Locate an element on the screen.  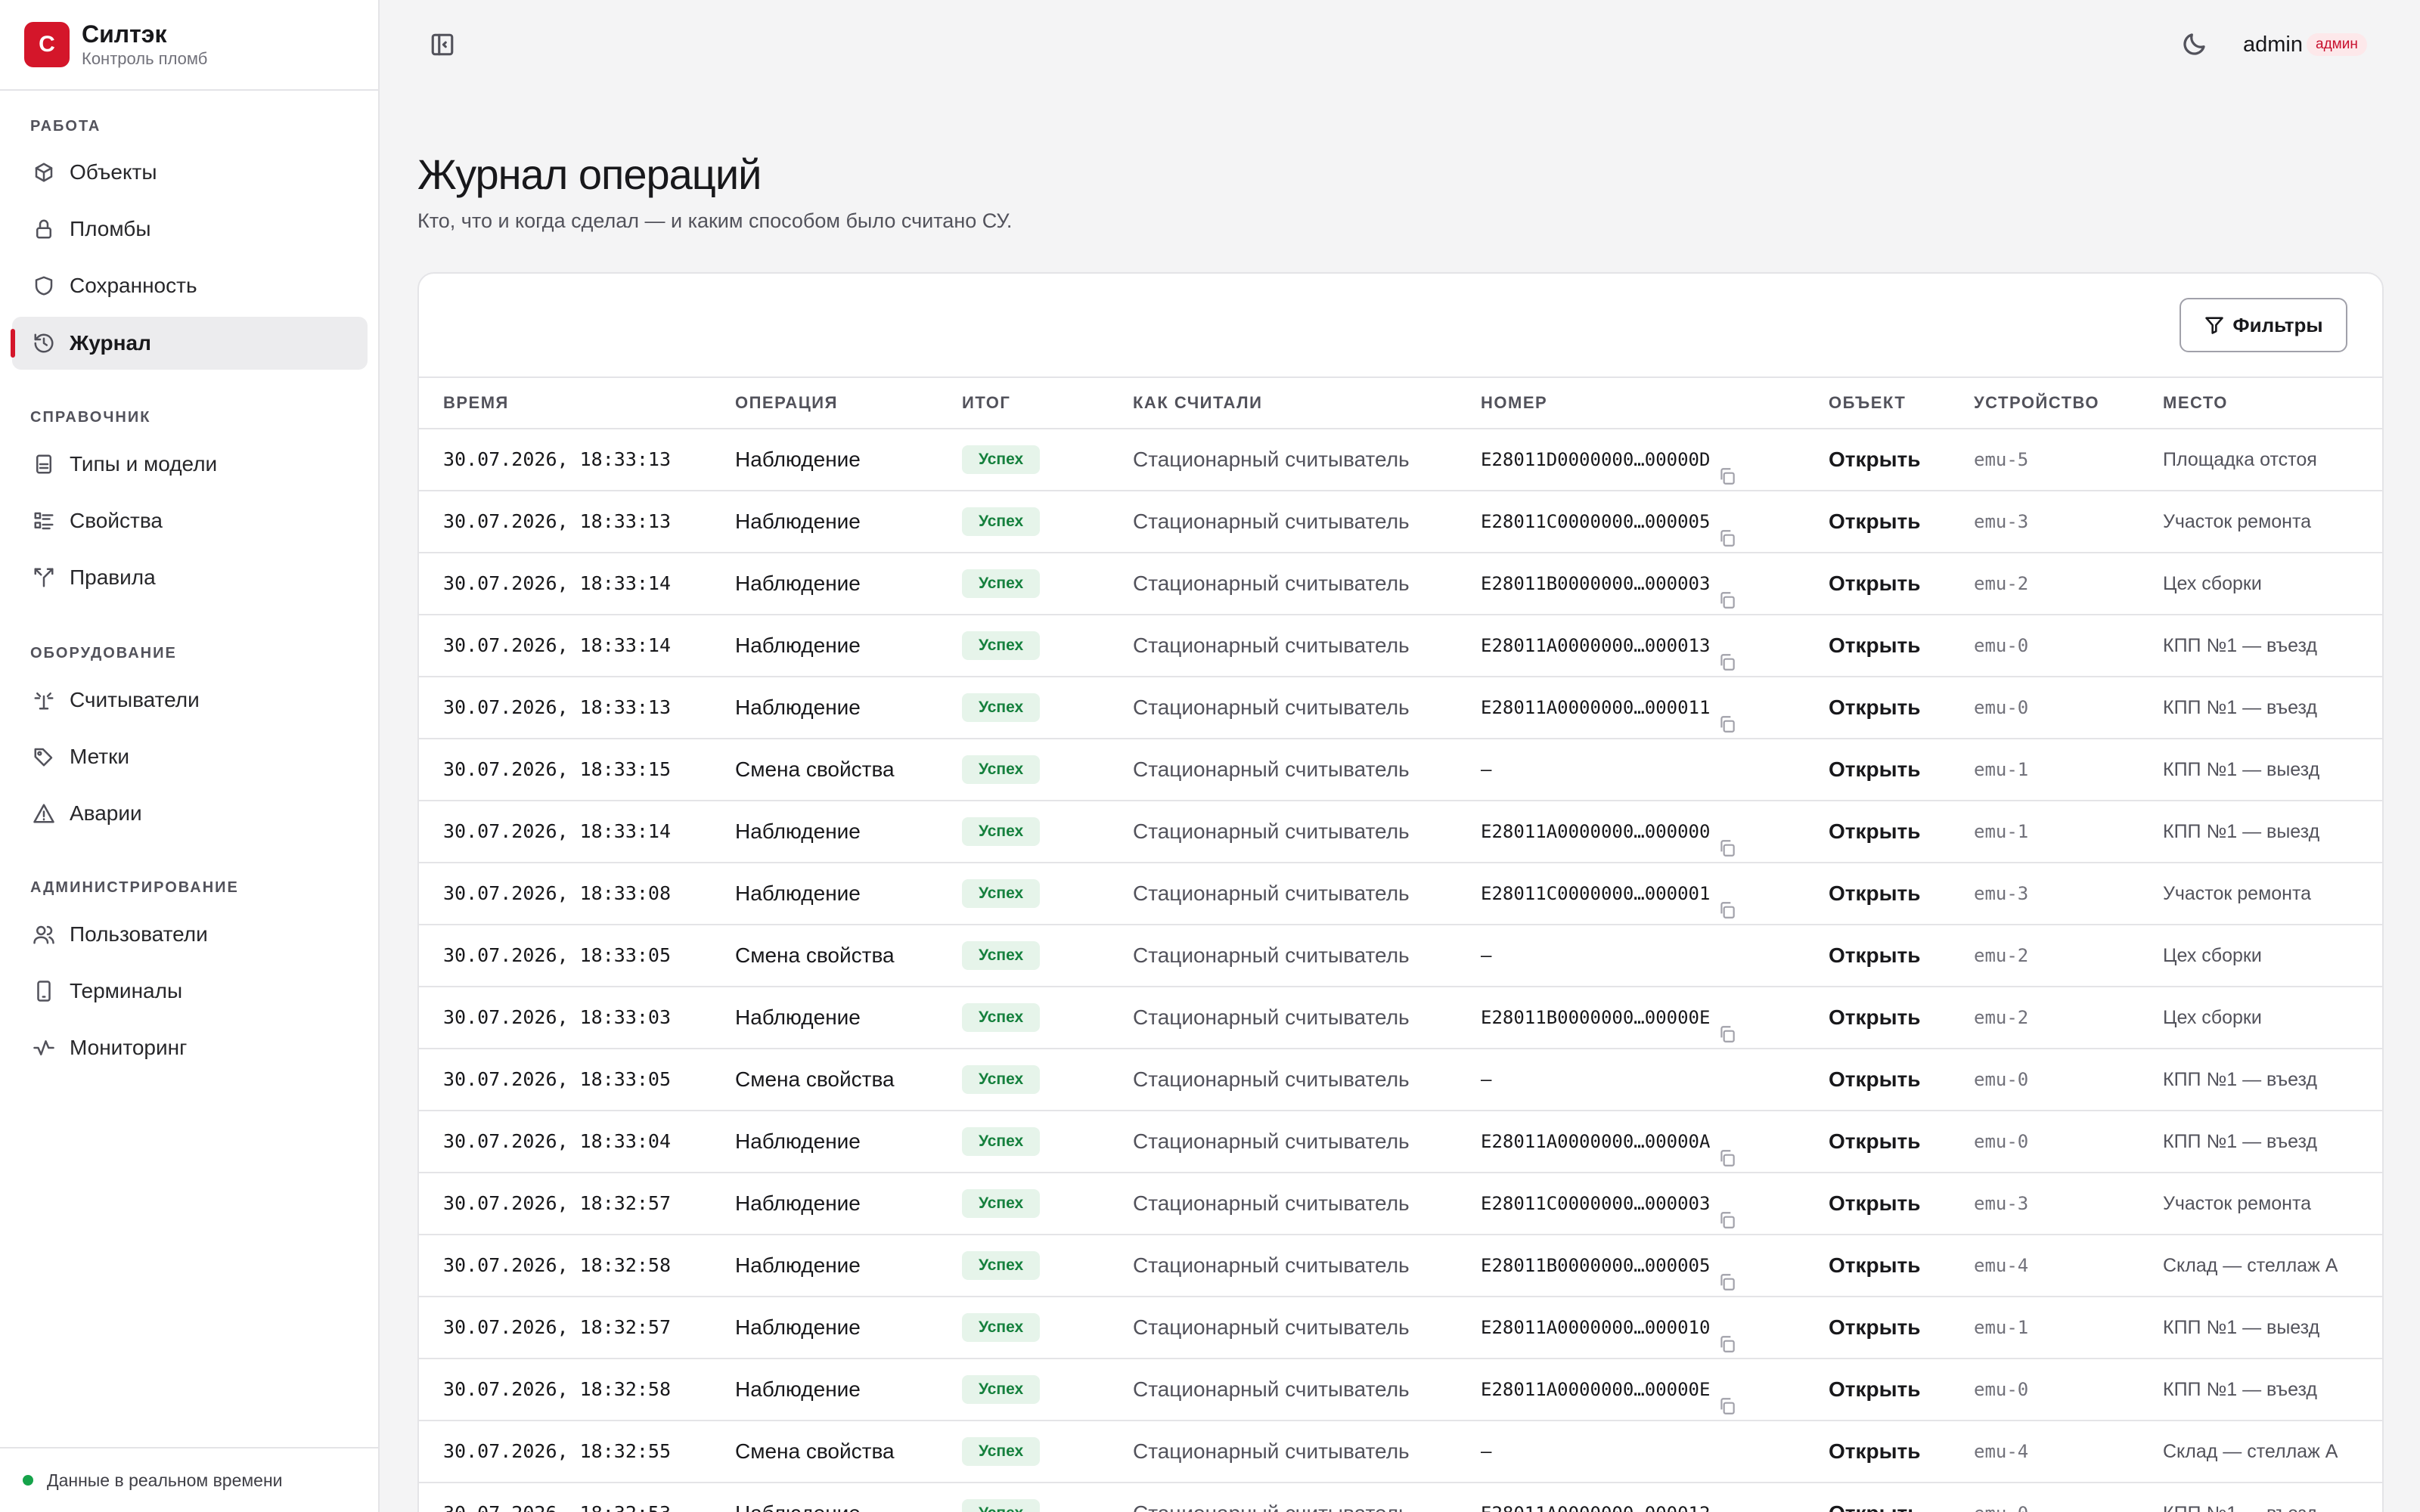
seal-number-text: E28011C0000000…000003 is located at coordinates (1596, 1203).